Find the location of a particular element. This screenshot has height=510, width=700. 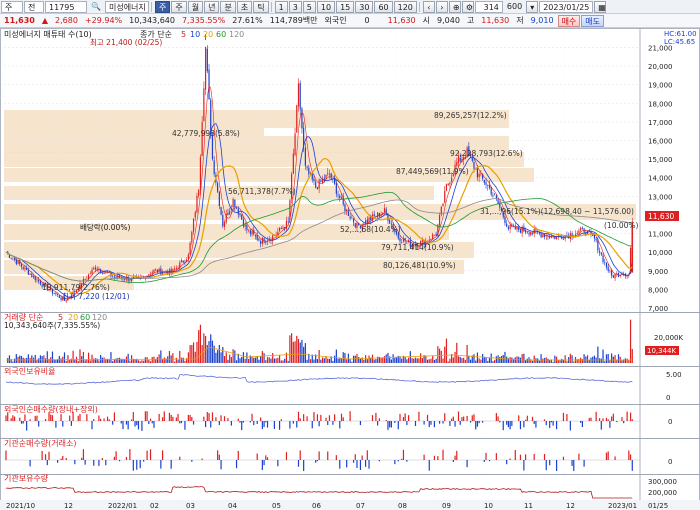

data-count-input: 314 is located at coordinates (488, 6).